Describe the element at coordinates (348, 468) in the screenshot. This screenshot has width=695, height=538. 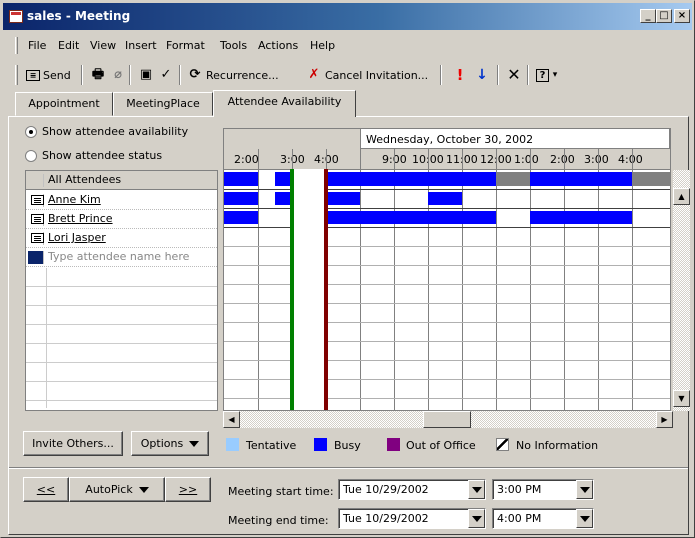
I see `section-divider` at that location.